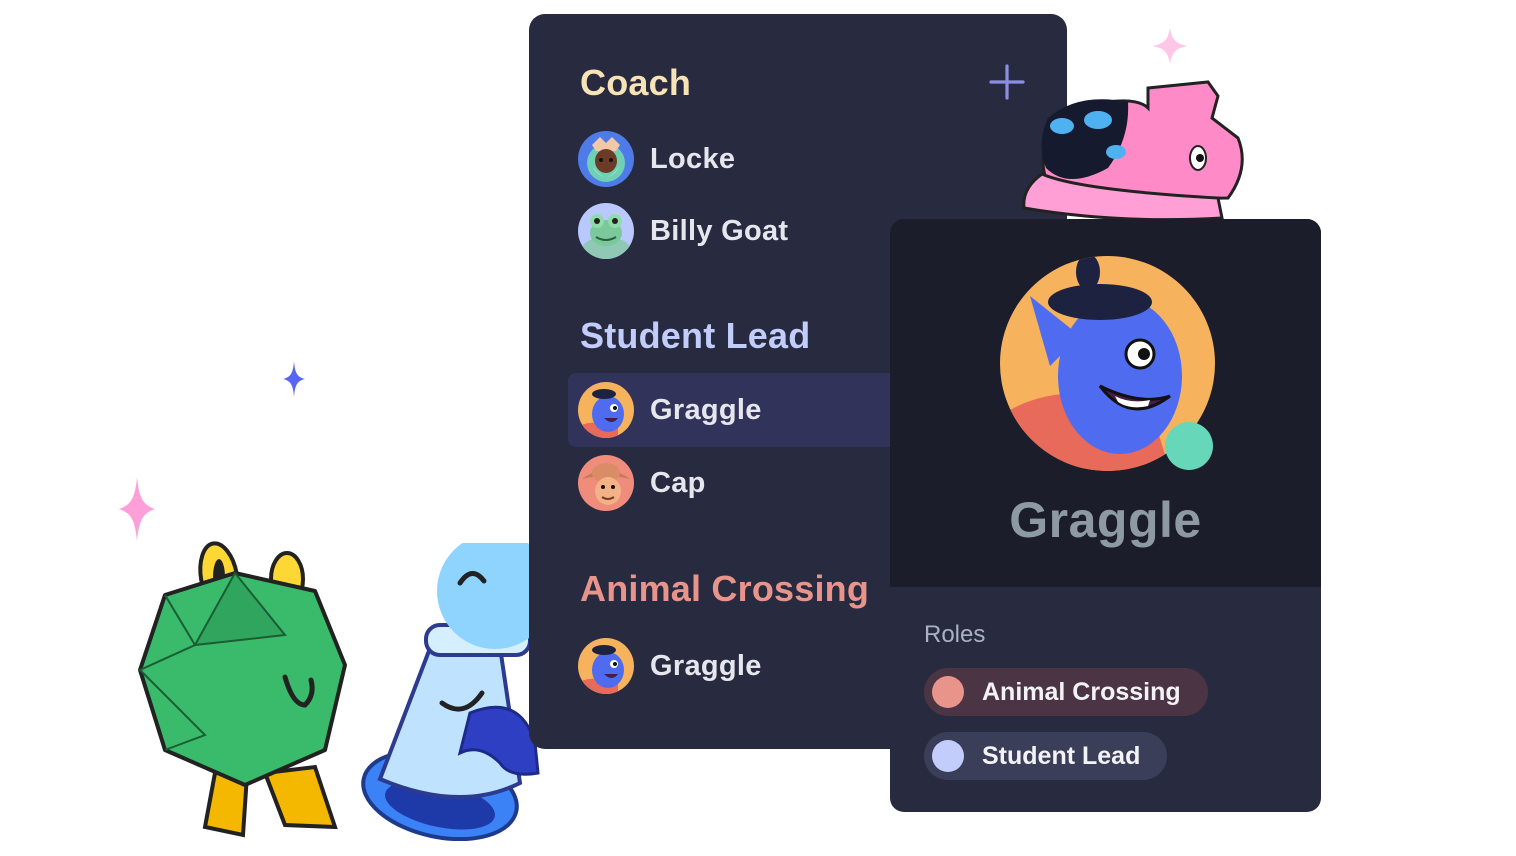 This screenshot has width=1516, height=856. I want to click on member-row-locke: Locke, so click(818, 159).